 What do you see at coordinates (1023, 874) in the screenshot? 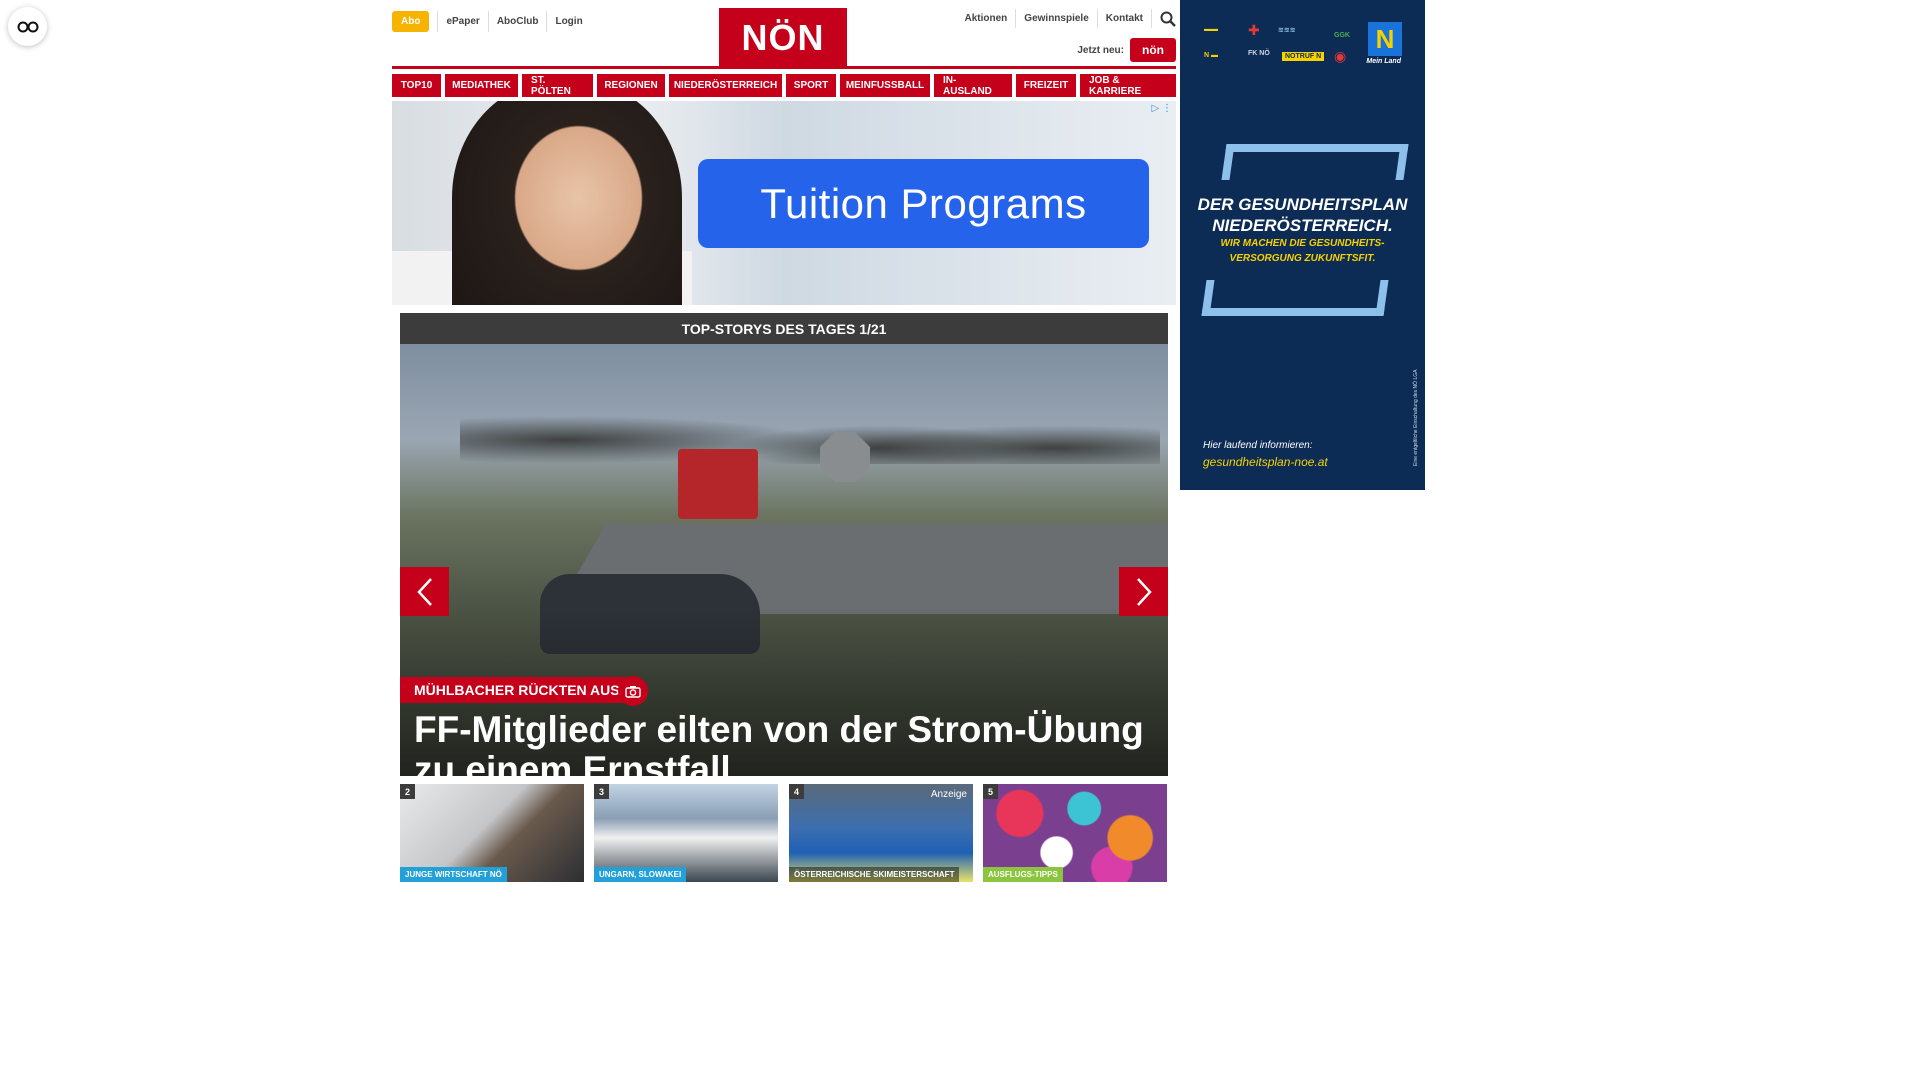
I see `thumbnail-tag: AUSFLUGS-TIPPS` at bounding box center [1023, 874].